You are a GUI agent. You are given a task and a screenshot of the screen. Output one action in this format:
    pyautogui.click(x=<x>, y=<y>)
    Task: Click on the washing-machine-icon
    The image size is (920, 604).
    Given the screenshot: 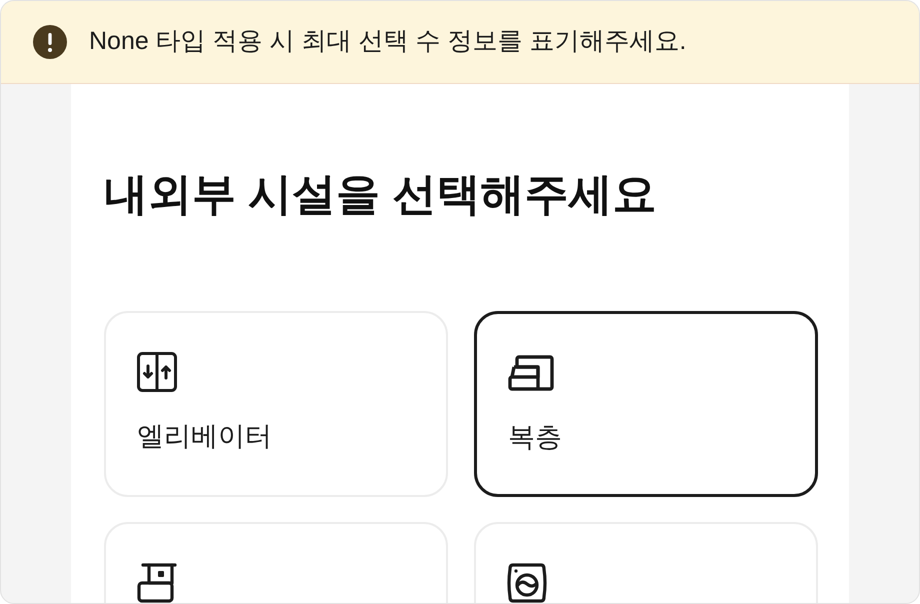 What is the action you would take?
    pyautogui.click(x=527, y=583)
    